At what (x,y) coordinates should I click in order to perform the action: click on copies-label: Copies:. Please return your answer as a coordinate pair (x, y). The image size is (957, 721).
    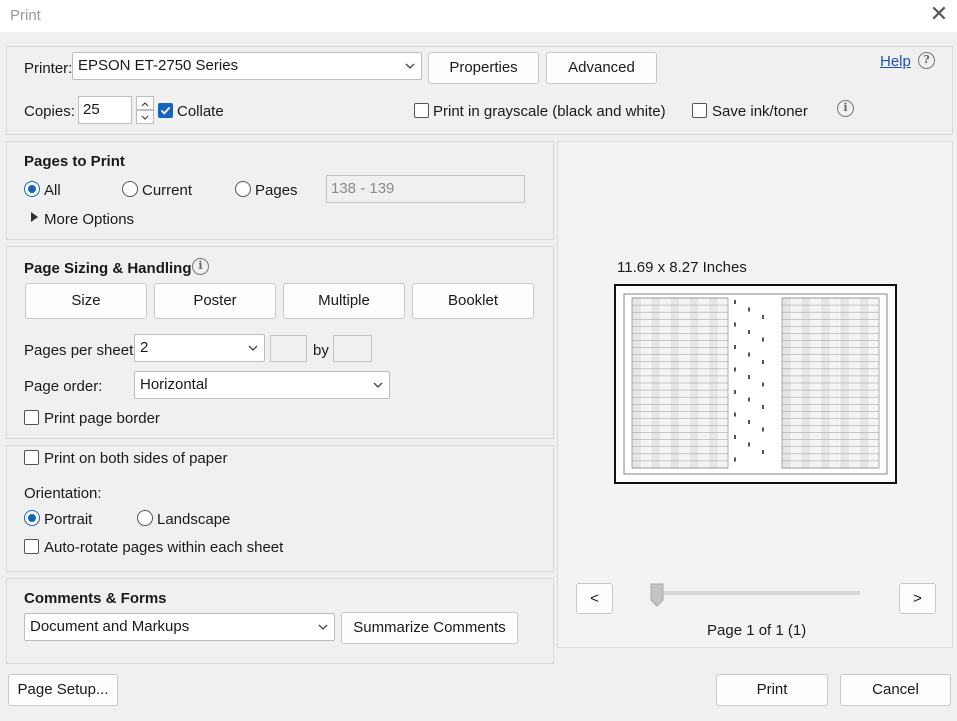
    Looking at the image, I should click on (49, 111).